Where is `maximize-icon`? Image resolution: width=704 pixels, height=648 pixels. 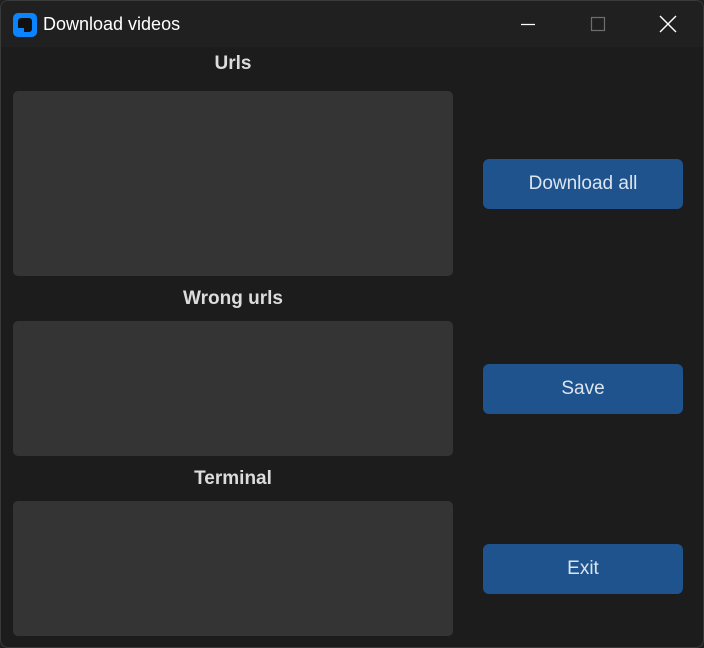
maximize-icon is located at coordinates (598, 24).